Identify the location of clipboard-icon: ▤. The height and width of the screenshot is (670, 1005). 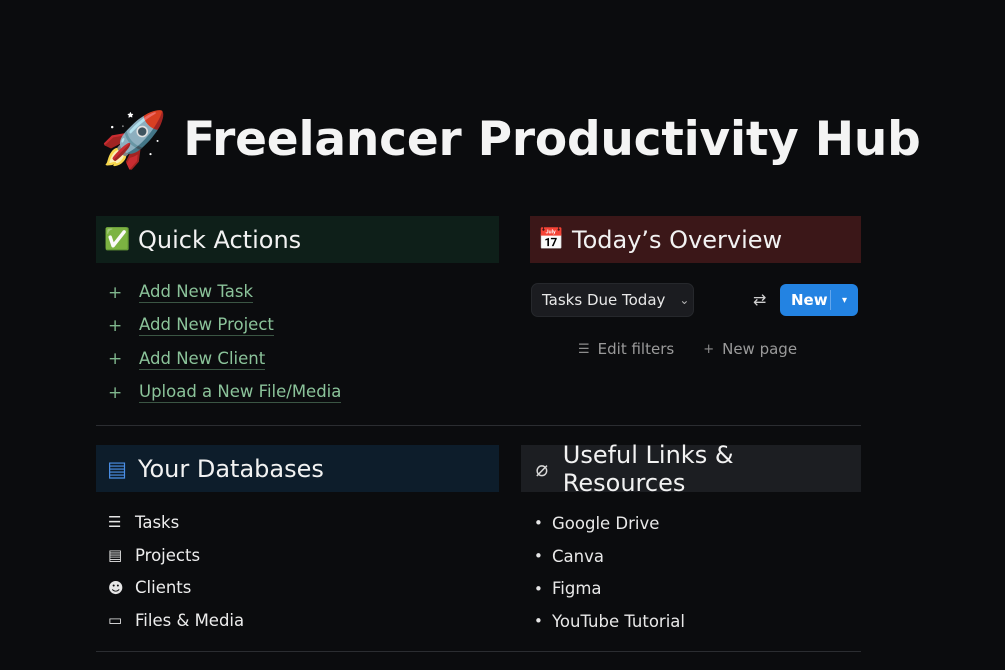
(115, 555).